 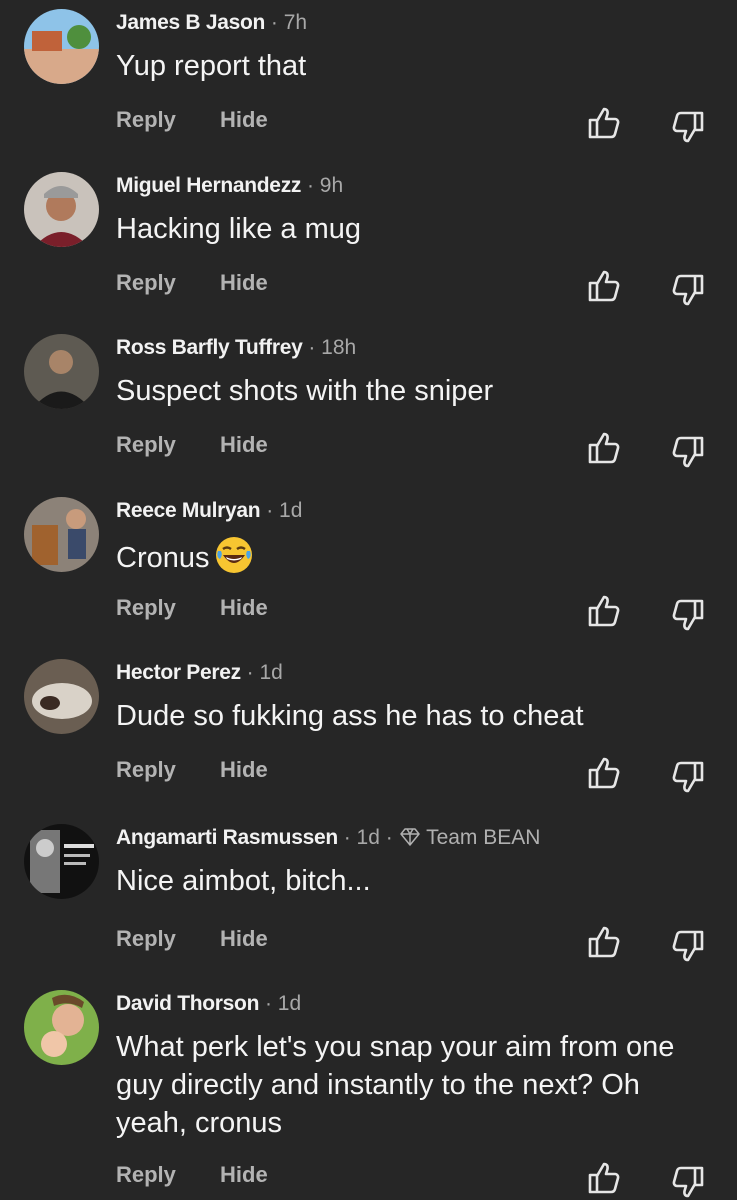 What do you see at coordinates (190, 22) in the screenshot?
I see `author-name: James B Jason` at bounding box center [190, 22].